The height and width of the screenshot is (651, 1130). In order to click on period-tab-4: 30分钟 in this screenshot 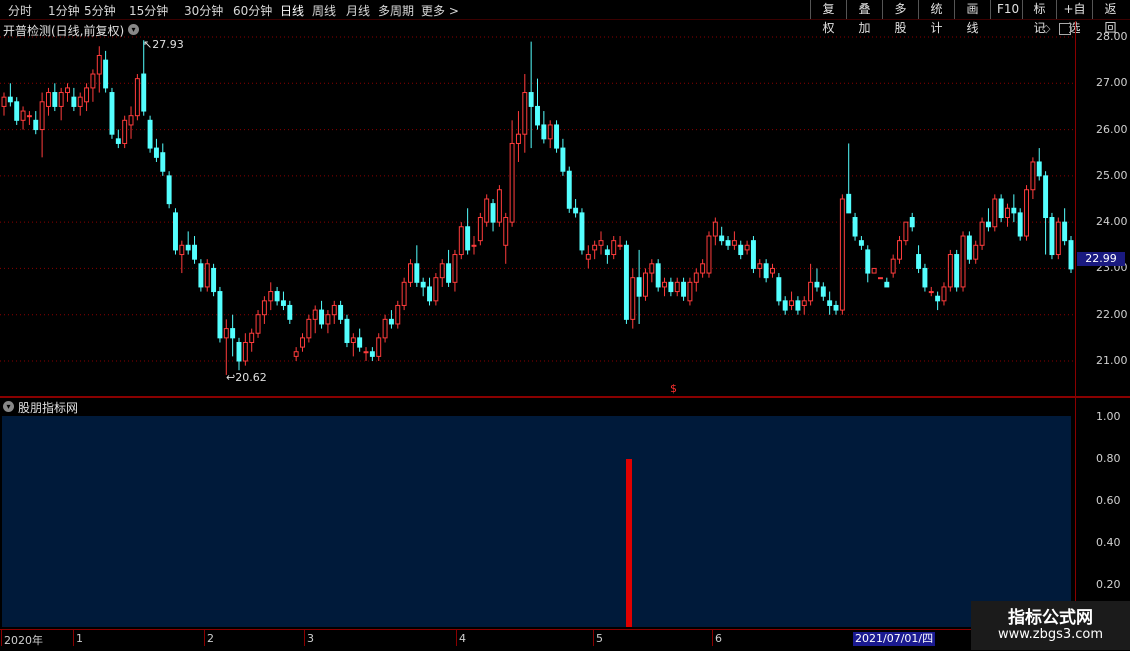, I will do `click(203, 10)`.